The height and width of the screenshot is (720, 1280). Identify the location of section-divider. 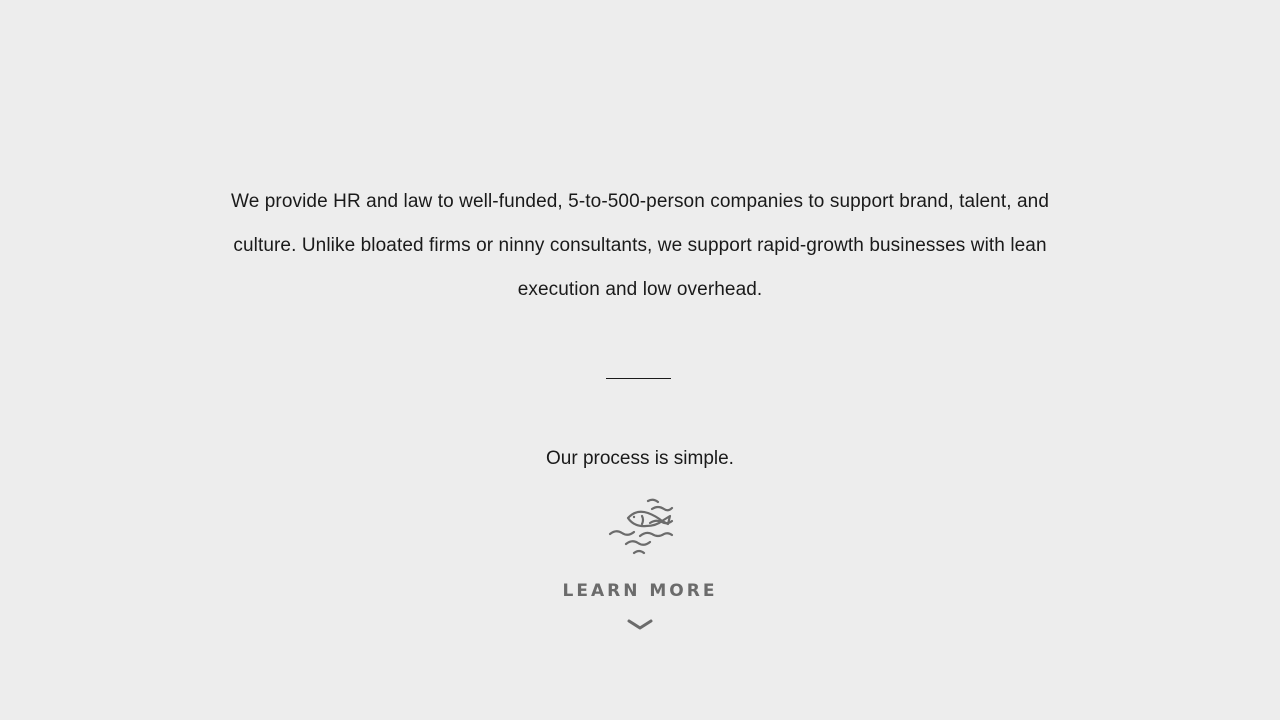
(638, 378).